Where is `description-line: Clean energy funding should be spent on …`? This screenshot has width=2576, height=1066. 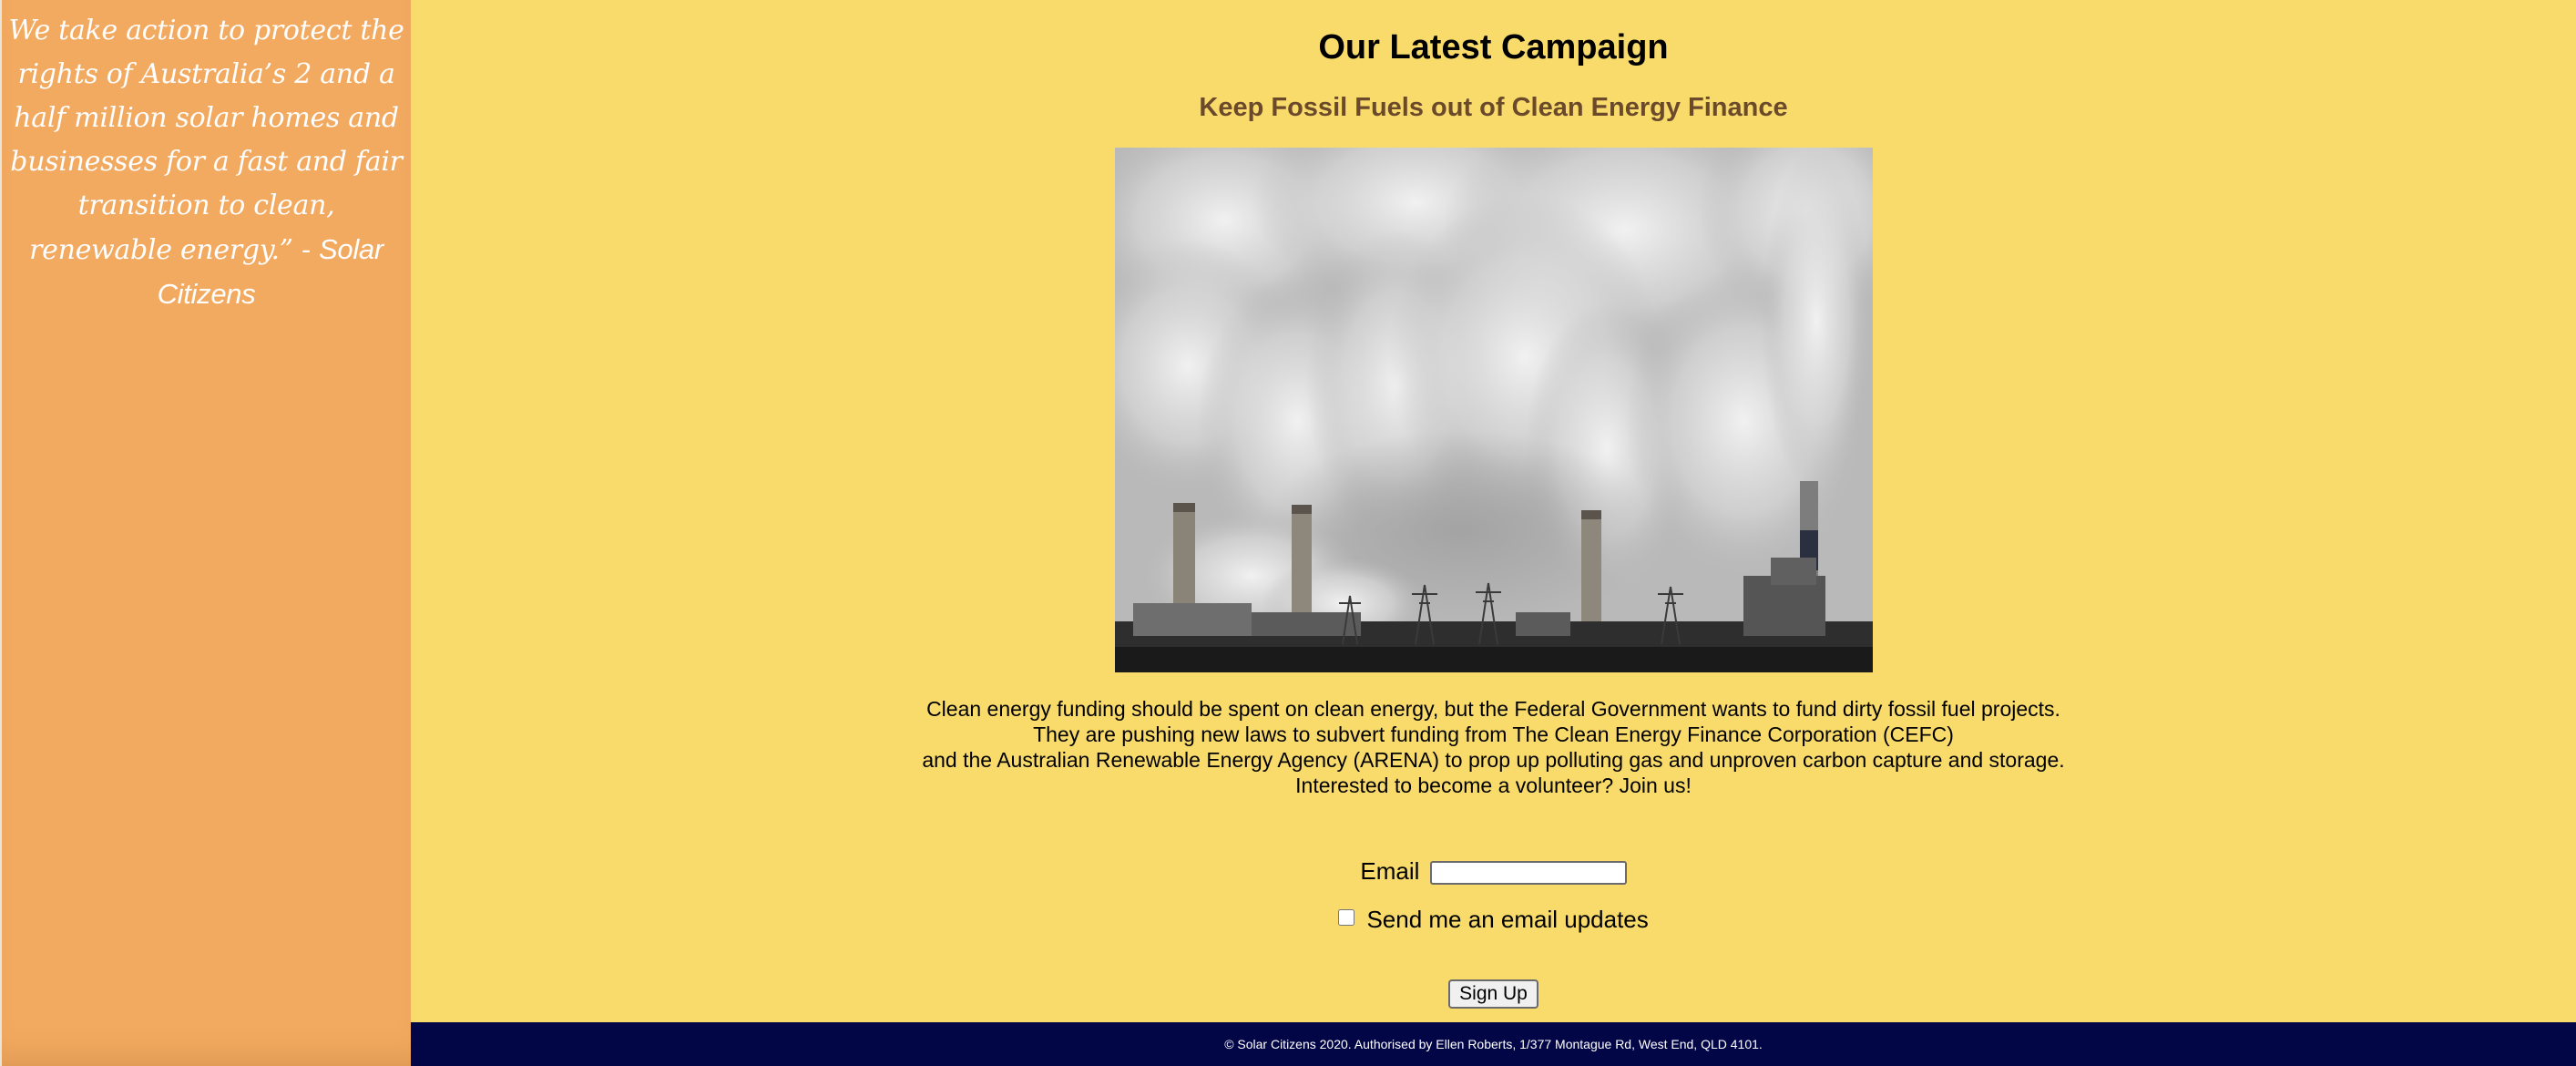 description-line: Clean energy funding should be spent on … is located at coordinates (1493, 709).